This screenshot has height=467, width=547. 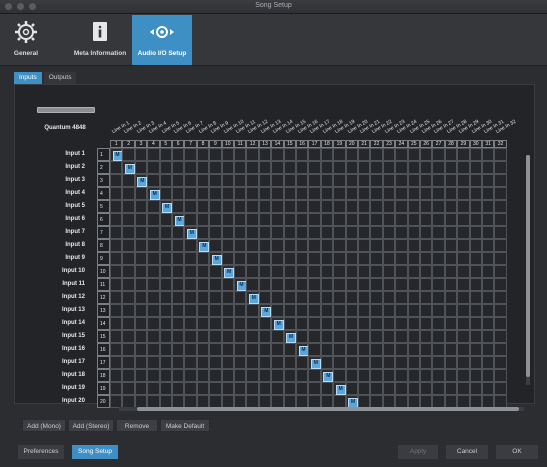 I want to click on horizontal-scrollbar, so click(x=321, y=409).